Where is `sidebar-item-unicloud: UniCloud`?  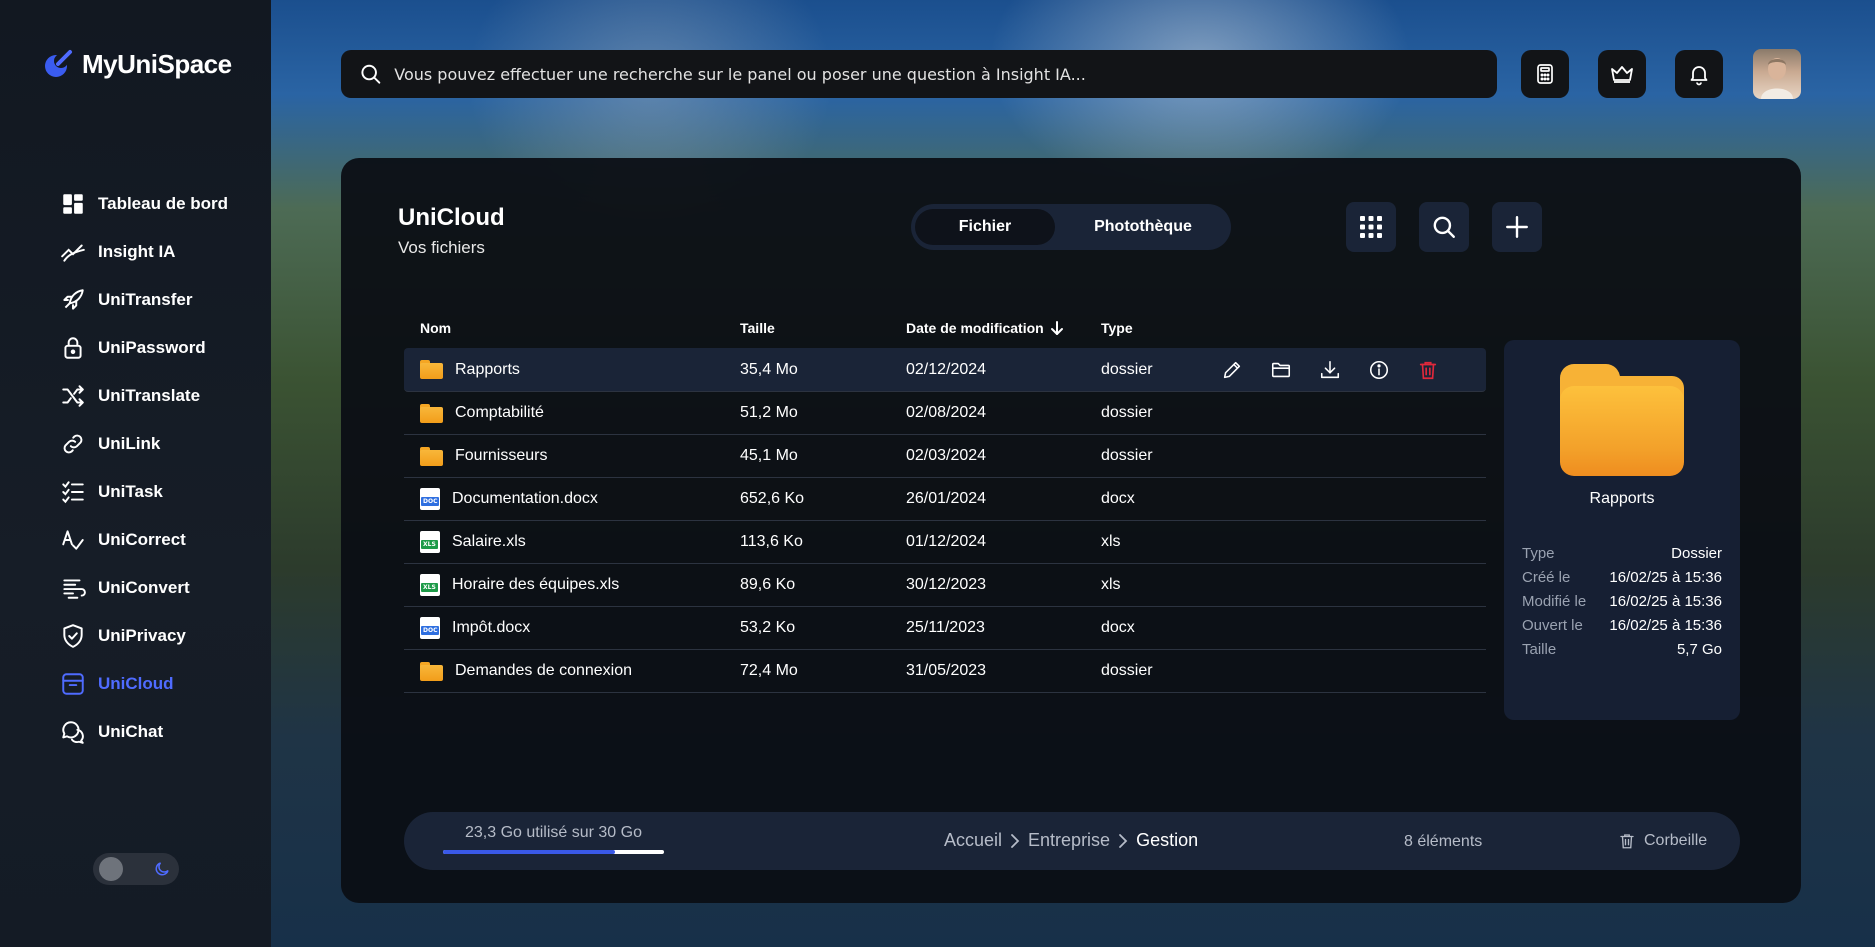 sidebar-item-unicloud: UniCloud is located at coordinates (144, 684).